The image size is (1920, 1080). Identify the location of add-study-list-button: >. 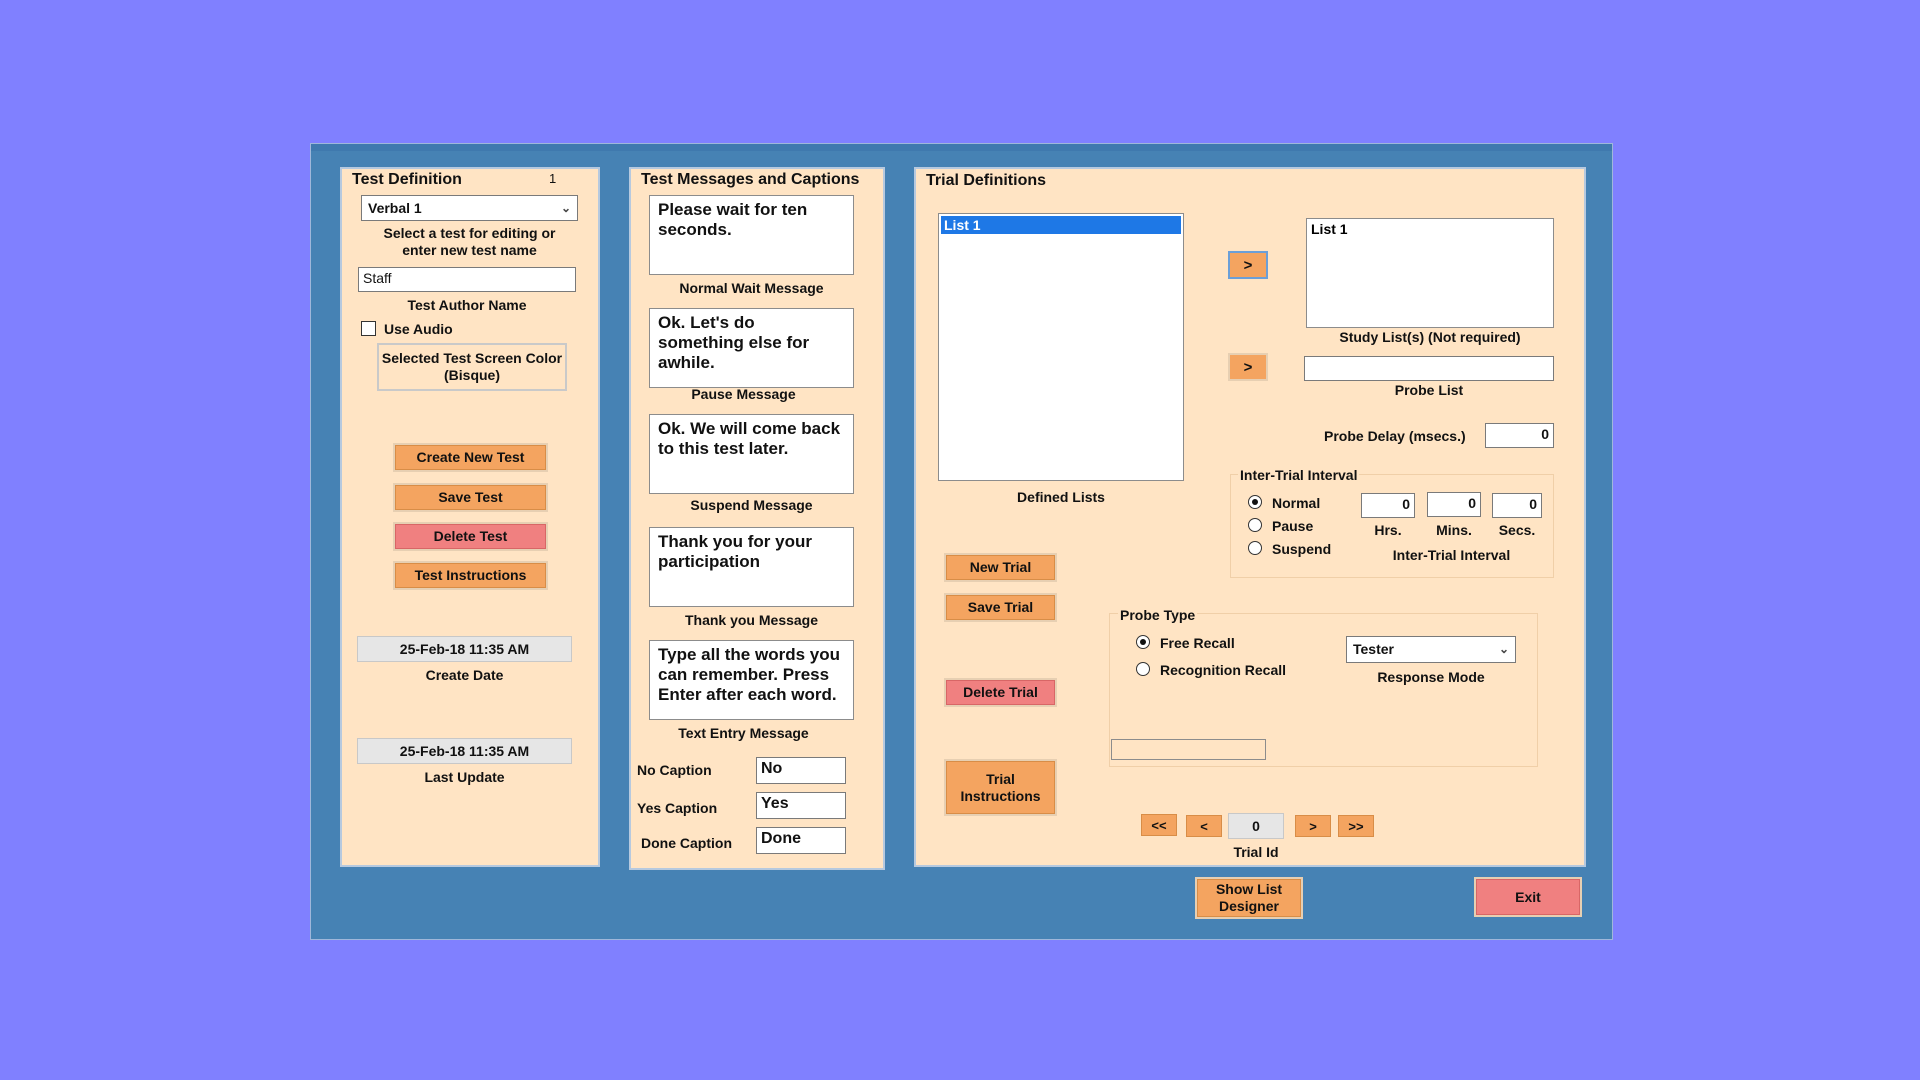
(1248, 265).